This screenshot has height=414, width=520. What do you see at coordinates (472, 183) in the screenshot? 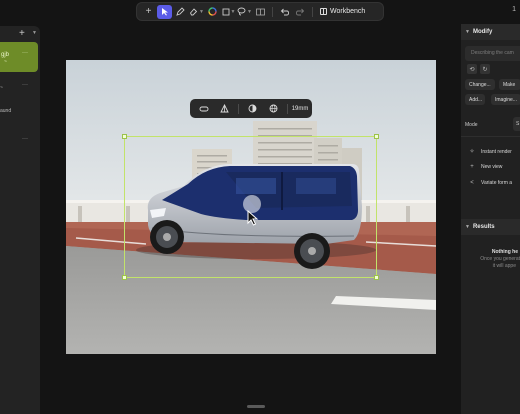
I see `share-icon: <` at bounding box center [472, 183].